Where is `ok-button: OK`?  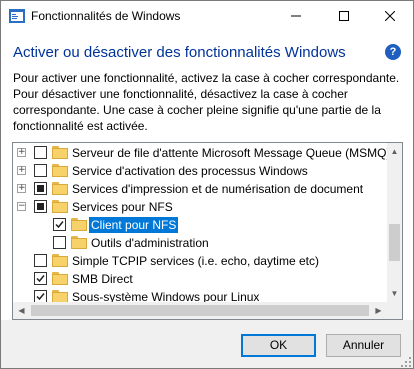
ok-button: OK is located at coordinates (278, 345).